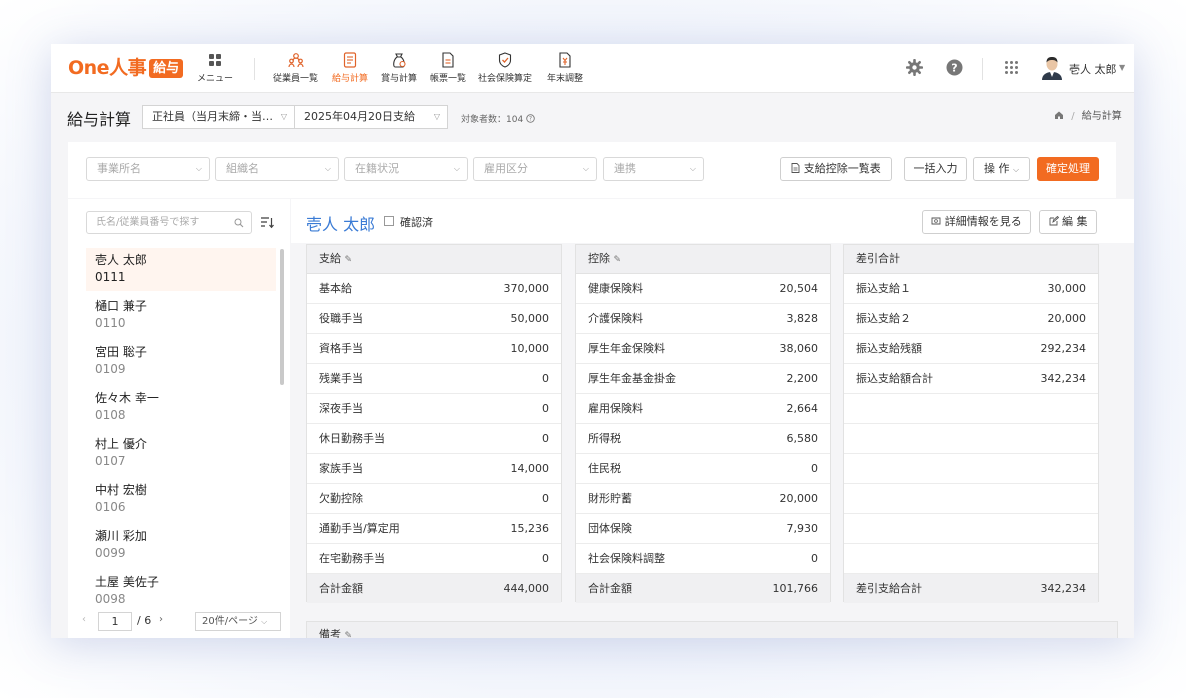  I want to click on nav-menu: メニュー, so click(215, 68).